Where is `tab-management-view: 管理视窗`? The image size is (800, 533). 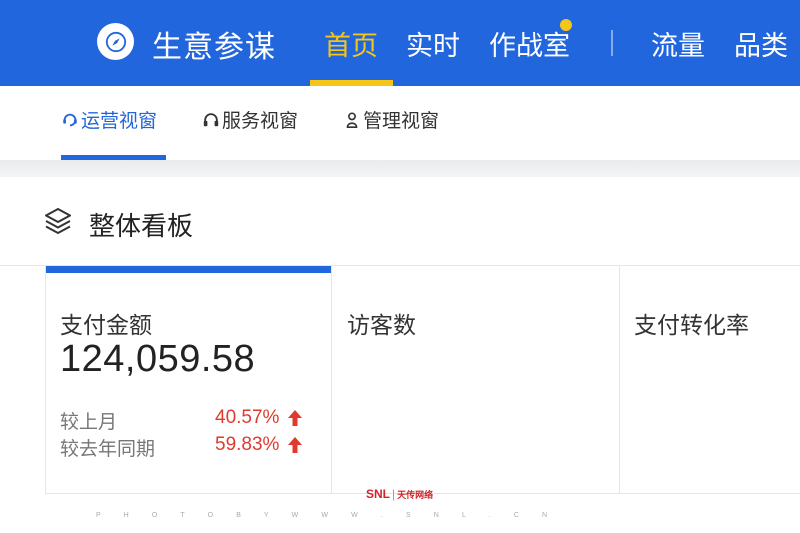
tab-management-view: 管理视窗 is located at coordinates (391, 119).